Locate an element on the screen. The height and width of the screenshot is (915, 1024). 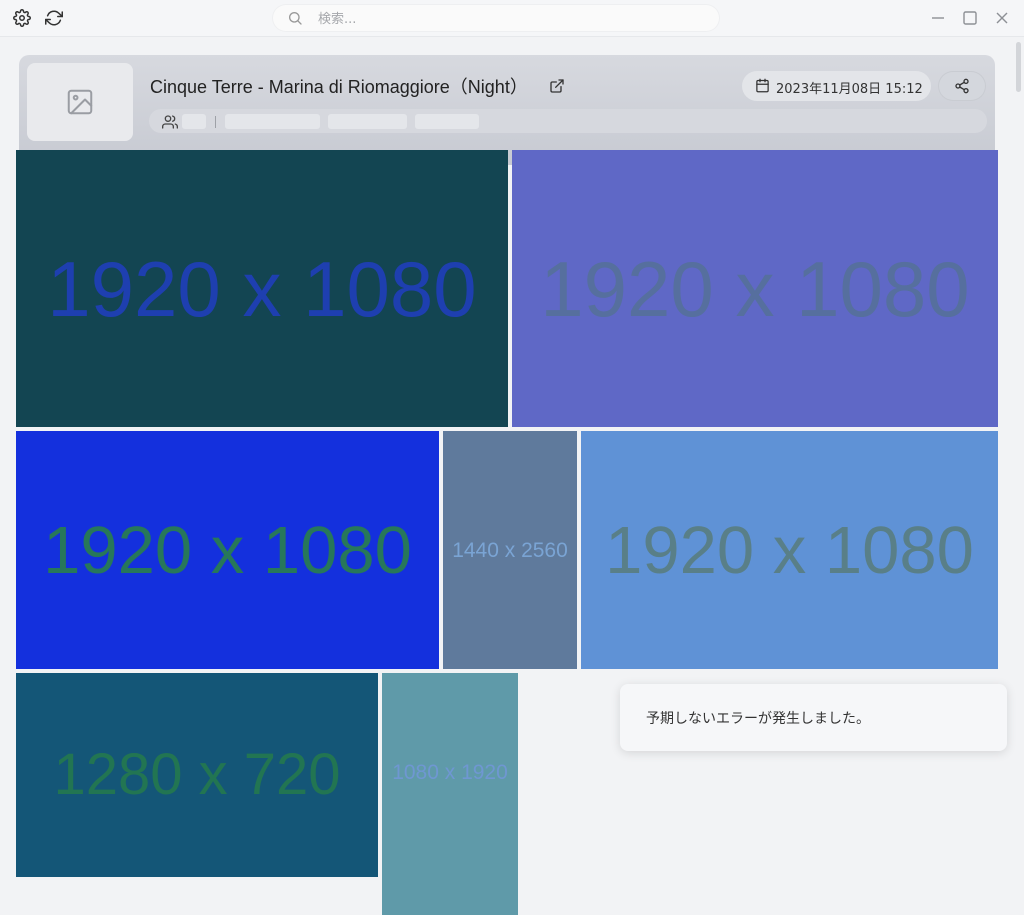
maximize-icon is located at coordinates (970, 18).